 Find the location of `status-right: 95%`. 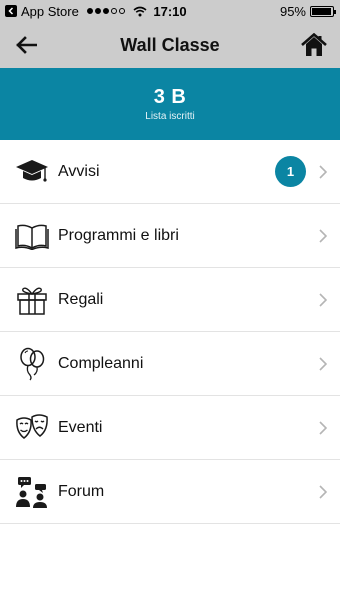

status-right: 95% is located at coordinates (307, 11).